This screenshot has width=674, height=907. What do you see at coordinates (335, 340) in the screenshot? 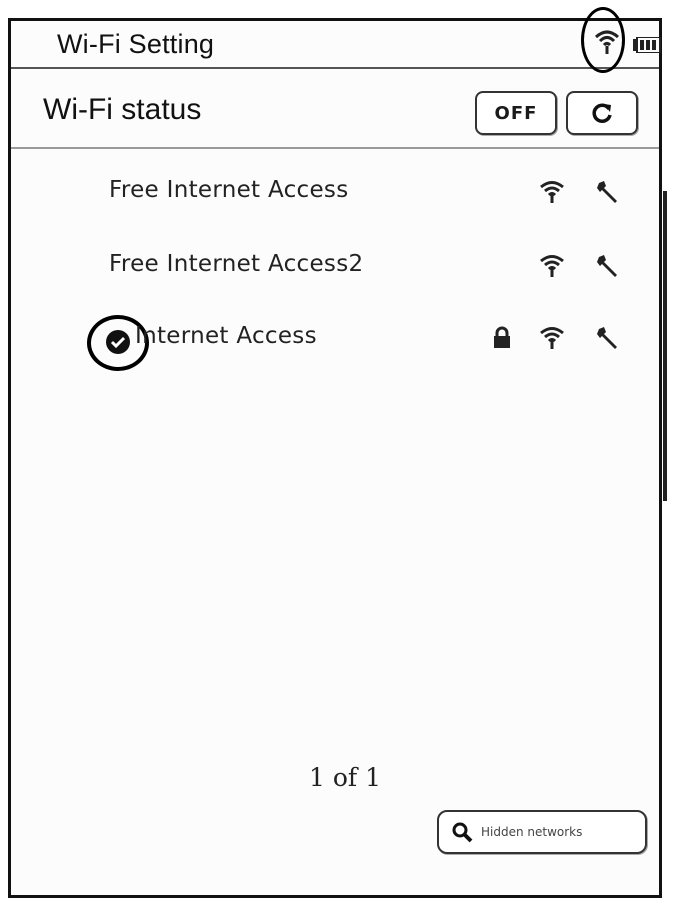
I see `network-item-connected: Internet Access` at bounding box center [335, 340].